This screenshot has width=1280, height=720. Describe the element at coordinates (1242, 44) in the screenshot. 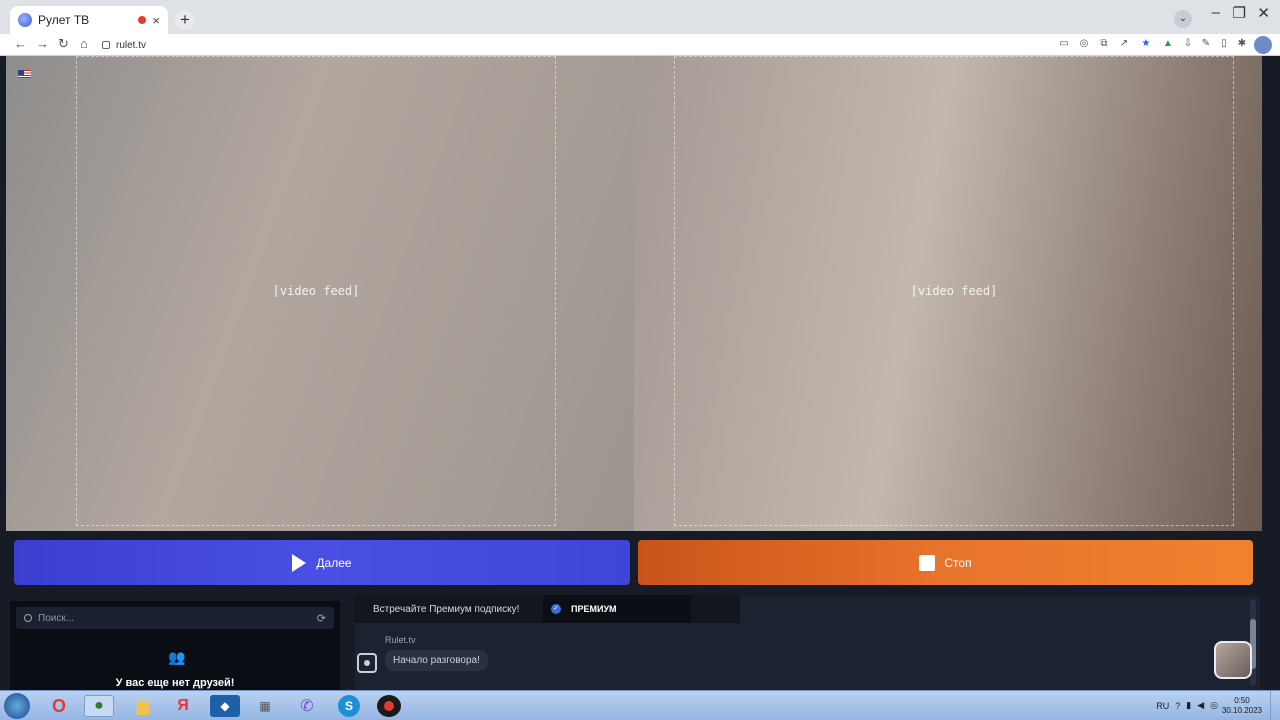

I see `extensions-puzzle-icon: ✱` at that location.